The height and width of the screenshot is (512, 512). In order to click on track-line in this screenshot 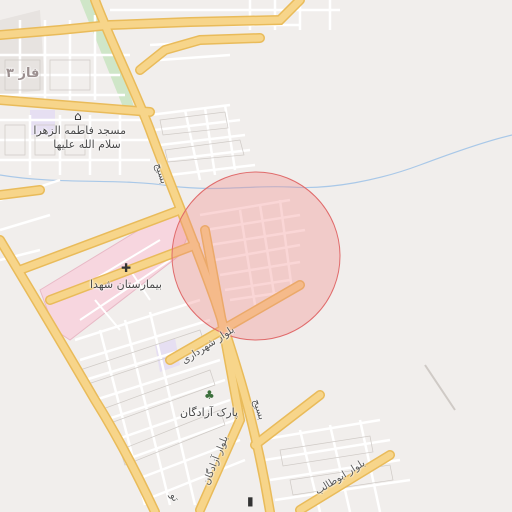, I will do `click(440, 387)`.